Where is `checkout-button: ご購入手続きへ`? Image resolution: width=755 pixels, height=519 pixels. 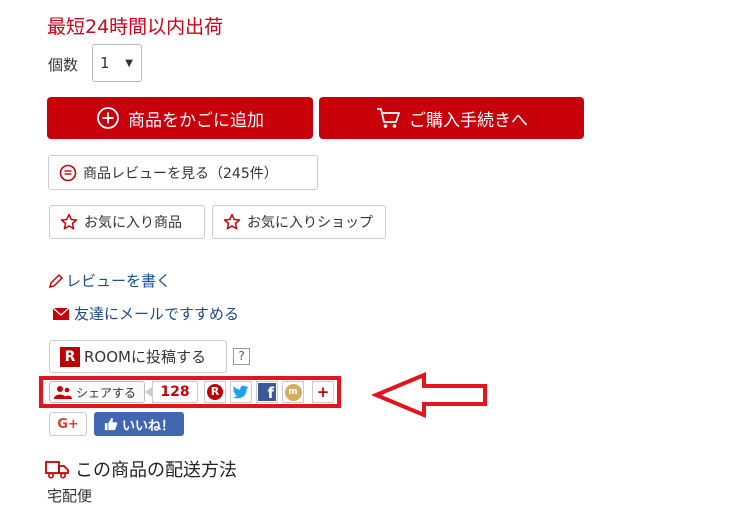
checkout-button: ご購入手続きへ is located at coordinates (451, 118).